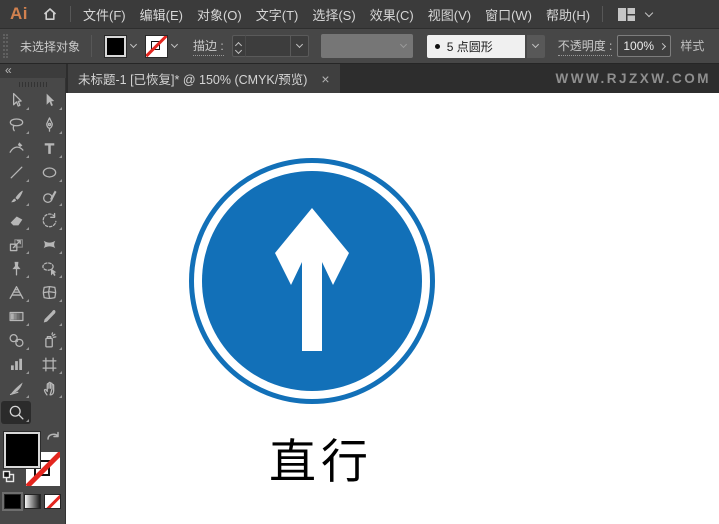 The height and width of the screenshot is (524, 719). What do you see at coordinates (16, 196) in the screenshot?
I see `paintbrush-tool` at bounding box center [16, 196].